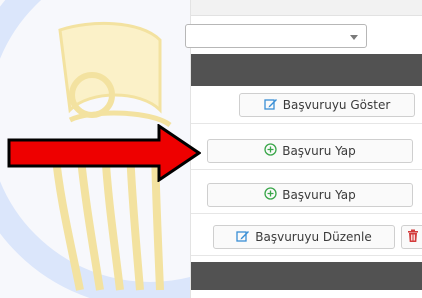  Describe the element at coordinates (306, 8) in the screenshot. I see `top-strip` at that location.